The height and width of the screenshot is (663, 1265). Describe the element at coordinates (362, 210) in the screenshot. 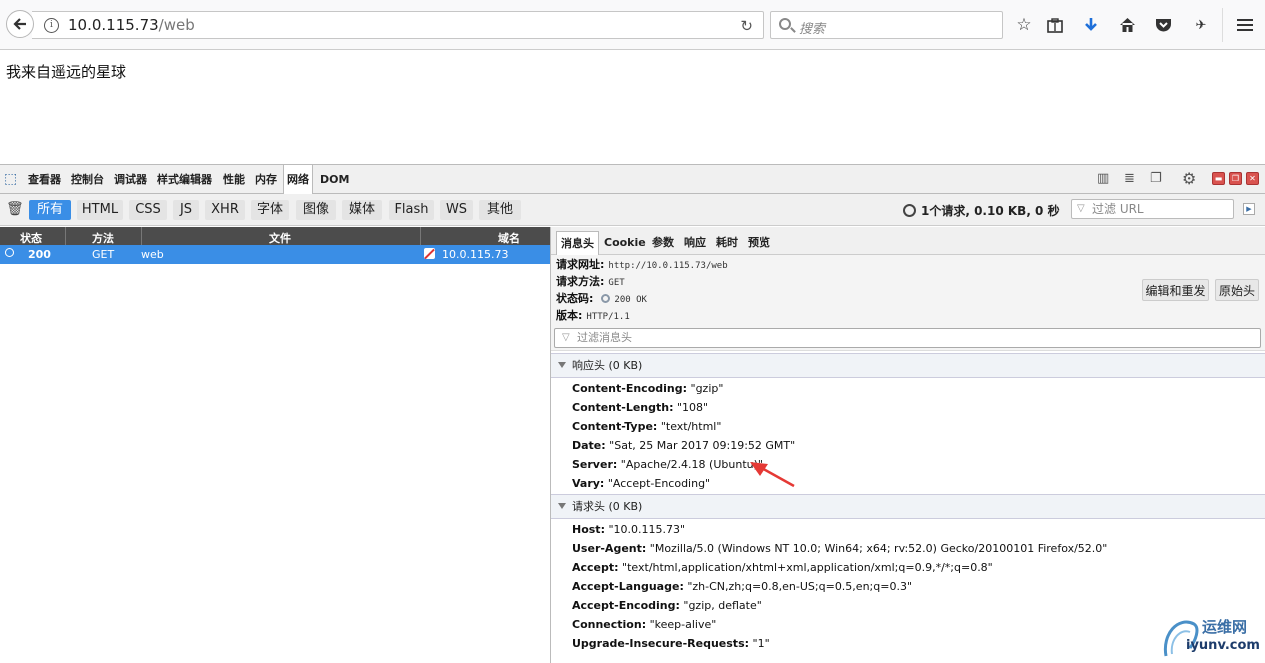

I see `filter-media-button: 媒体` at that location.